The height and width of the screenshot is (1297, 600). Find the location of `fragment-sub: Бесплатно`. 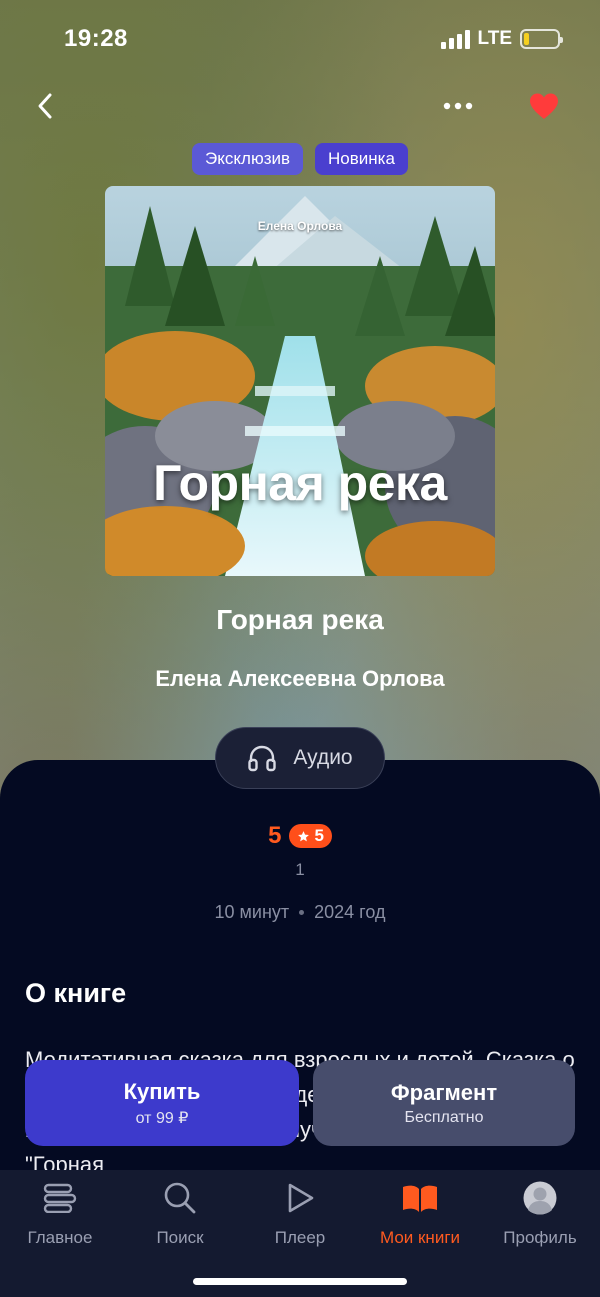

fragment-sub: Бесплатно is located at coordinates (444, 1117).